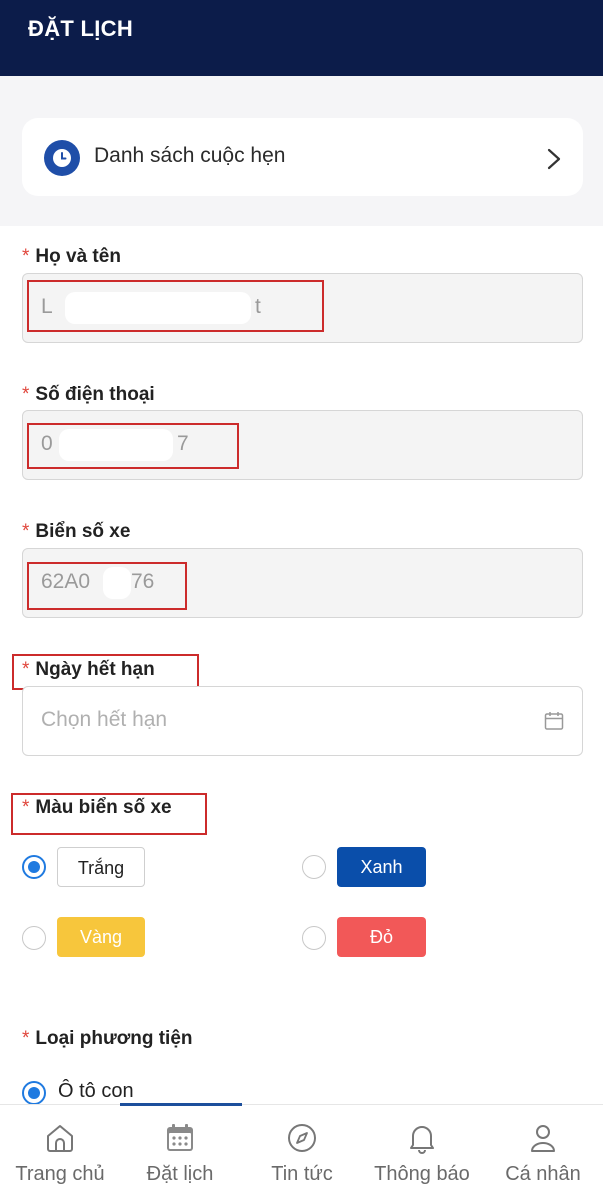  What do you see at coordinates (88, 394) in the screenshot?
I see `phone-label: * Số điện thoại` at bounding box center [88, 394].